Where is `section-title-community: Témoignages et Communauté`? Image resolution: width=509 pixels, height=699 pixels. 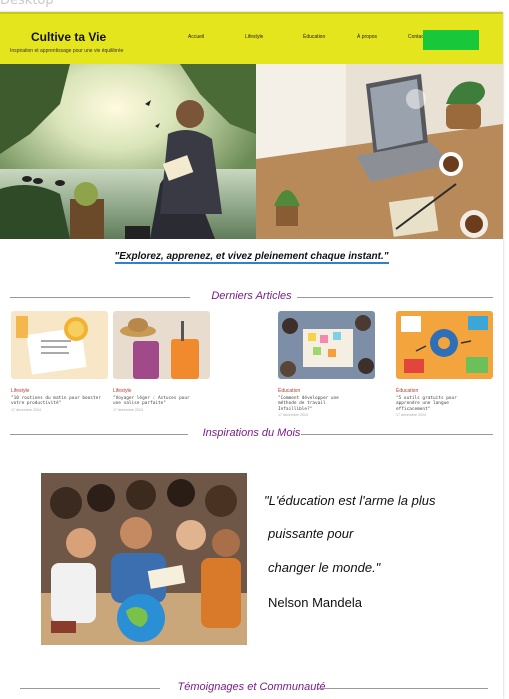 section-title-community: Témoignages et Communauté is located at coordinates (251, 687).